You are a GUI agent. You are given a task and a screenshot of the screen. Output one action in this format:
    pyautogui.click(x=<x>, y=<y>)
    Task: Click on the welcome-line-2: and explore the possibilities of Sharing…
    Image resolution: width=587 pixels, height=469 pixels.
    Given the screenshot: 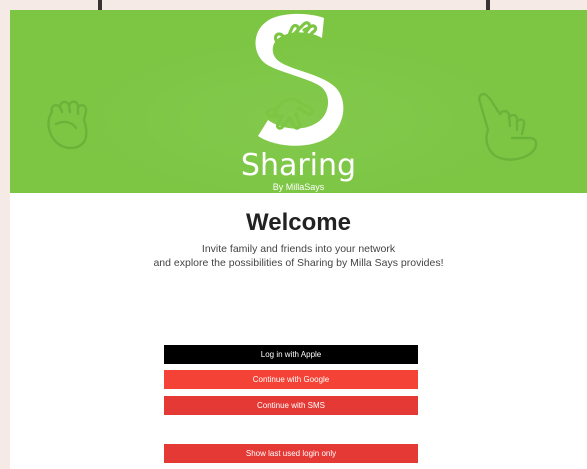 What is the action you would take?
    pyautogui.click(x=298, y=263)
    